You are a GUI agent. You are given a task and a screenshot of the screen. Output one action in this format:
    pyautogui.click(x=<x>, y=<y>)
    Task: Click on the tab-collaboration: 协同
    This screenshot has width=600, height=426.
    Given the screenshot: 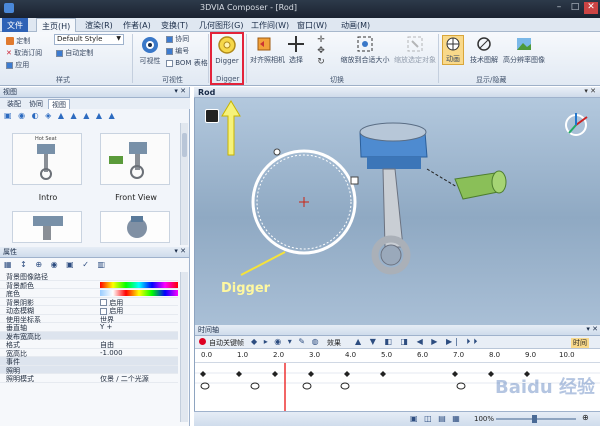 What is the action you would take?
    pyautogui.click(x=36, y=104)
    